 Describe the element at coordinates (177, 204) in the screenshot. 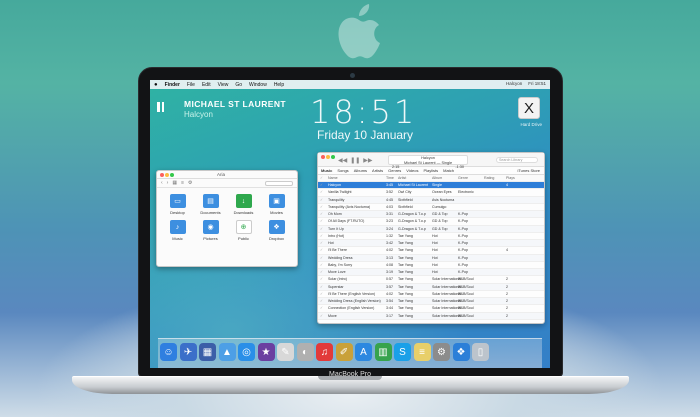

I see `folder-desktop: ▭ Desktop` at that location.